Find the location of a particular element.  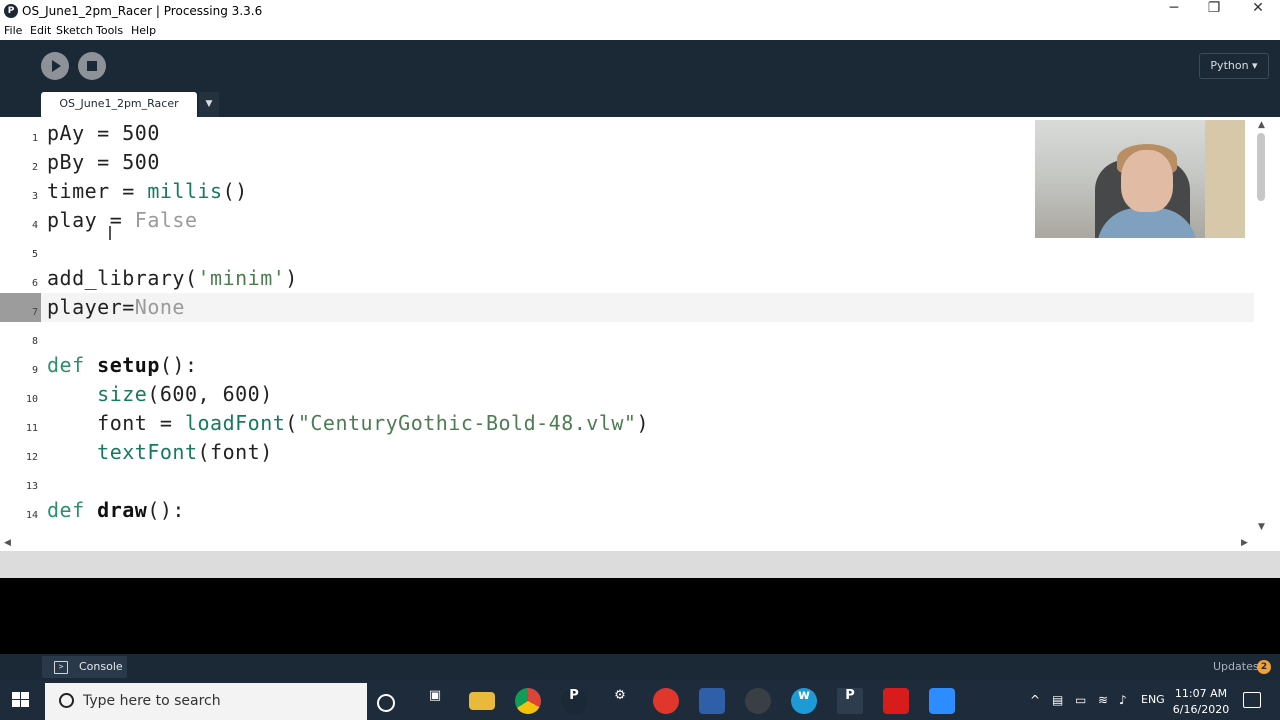

stop-button is located at coordinates (92, 66).